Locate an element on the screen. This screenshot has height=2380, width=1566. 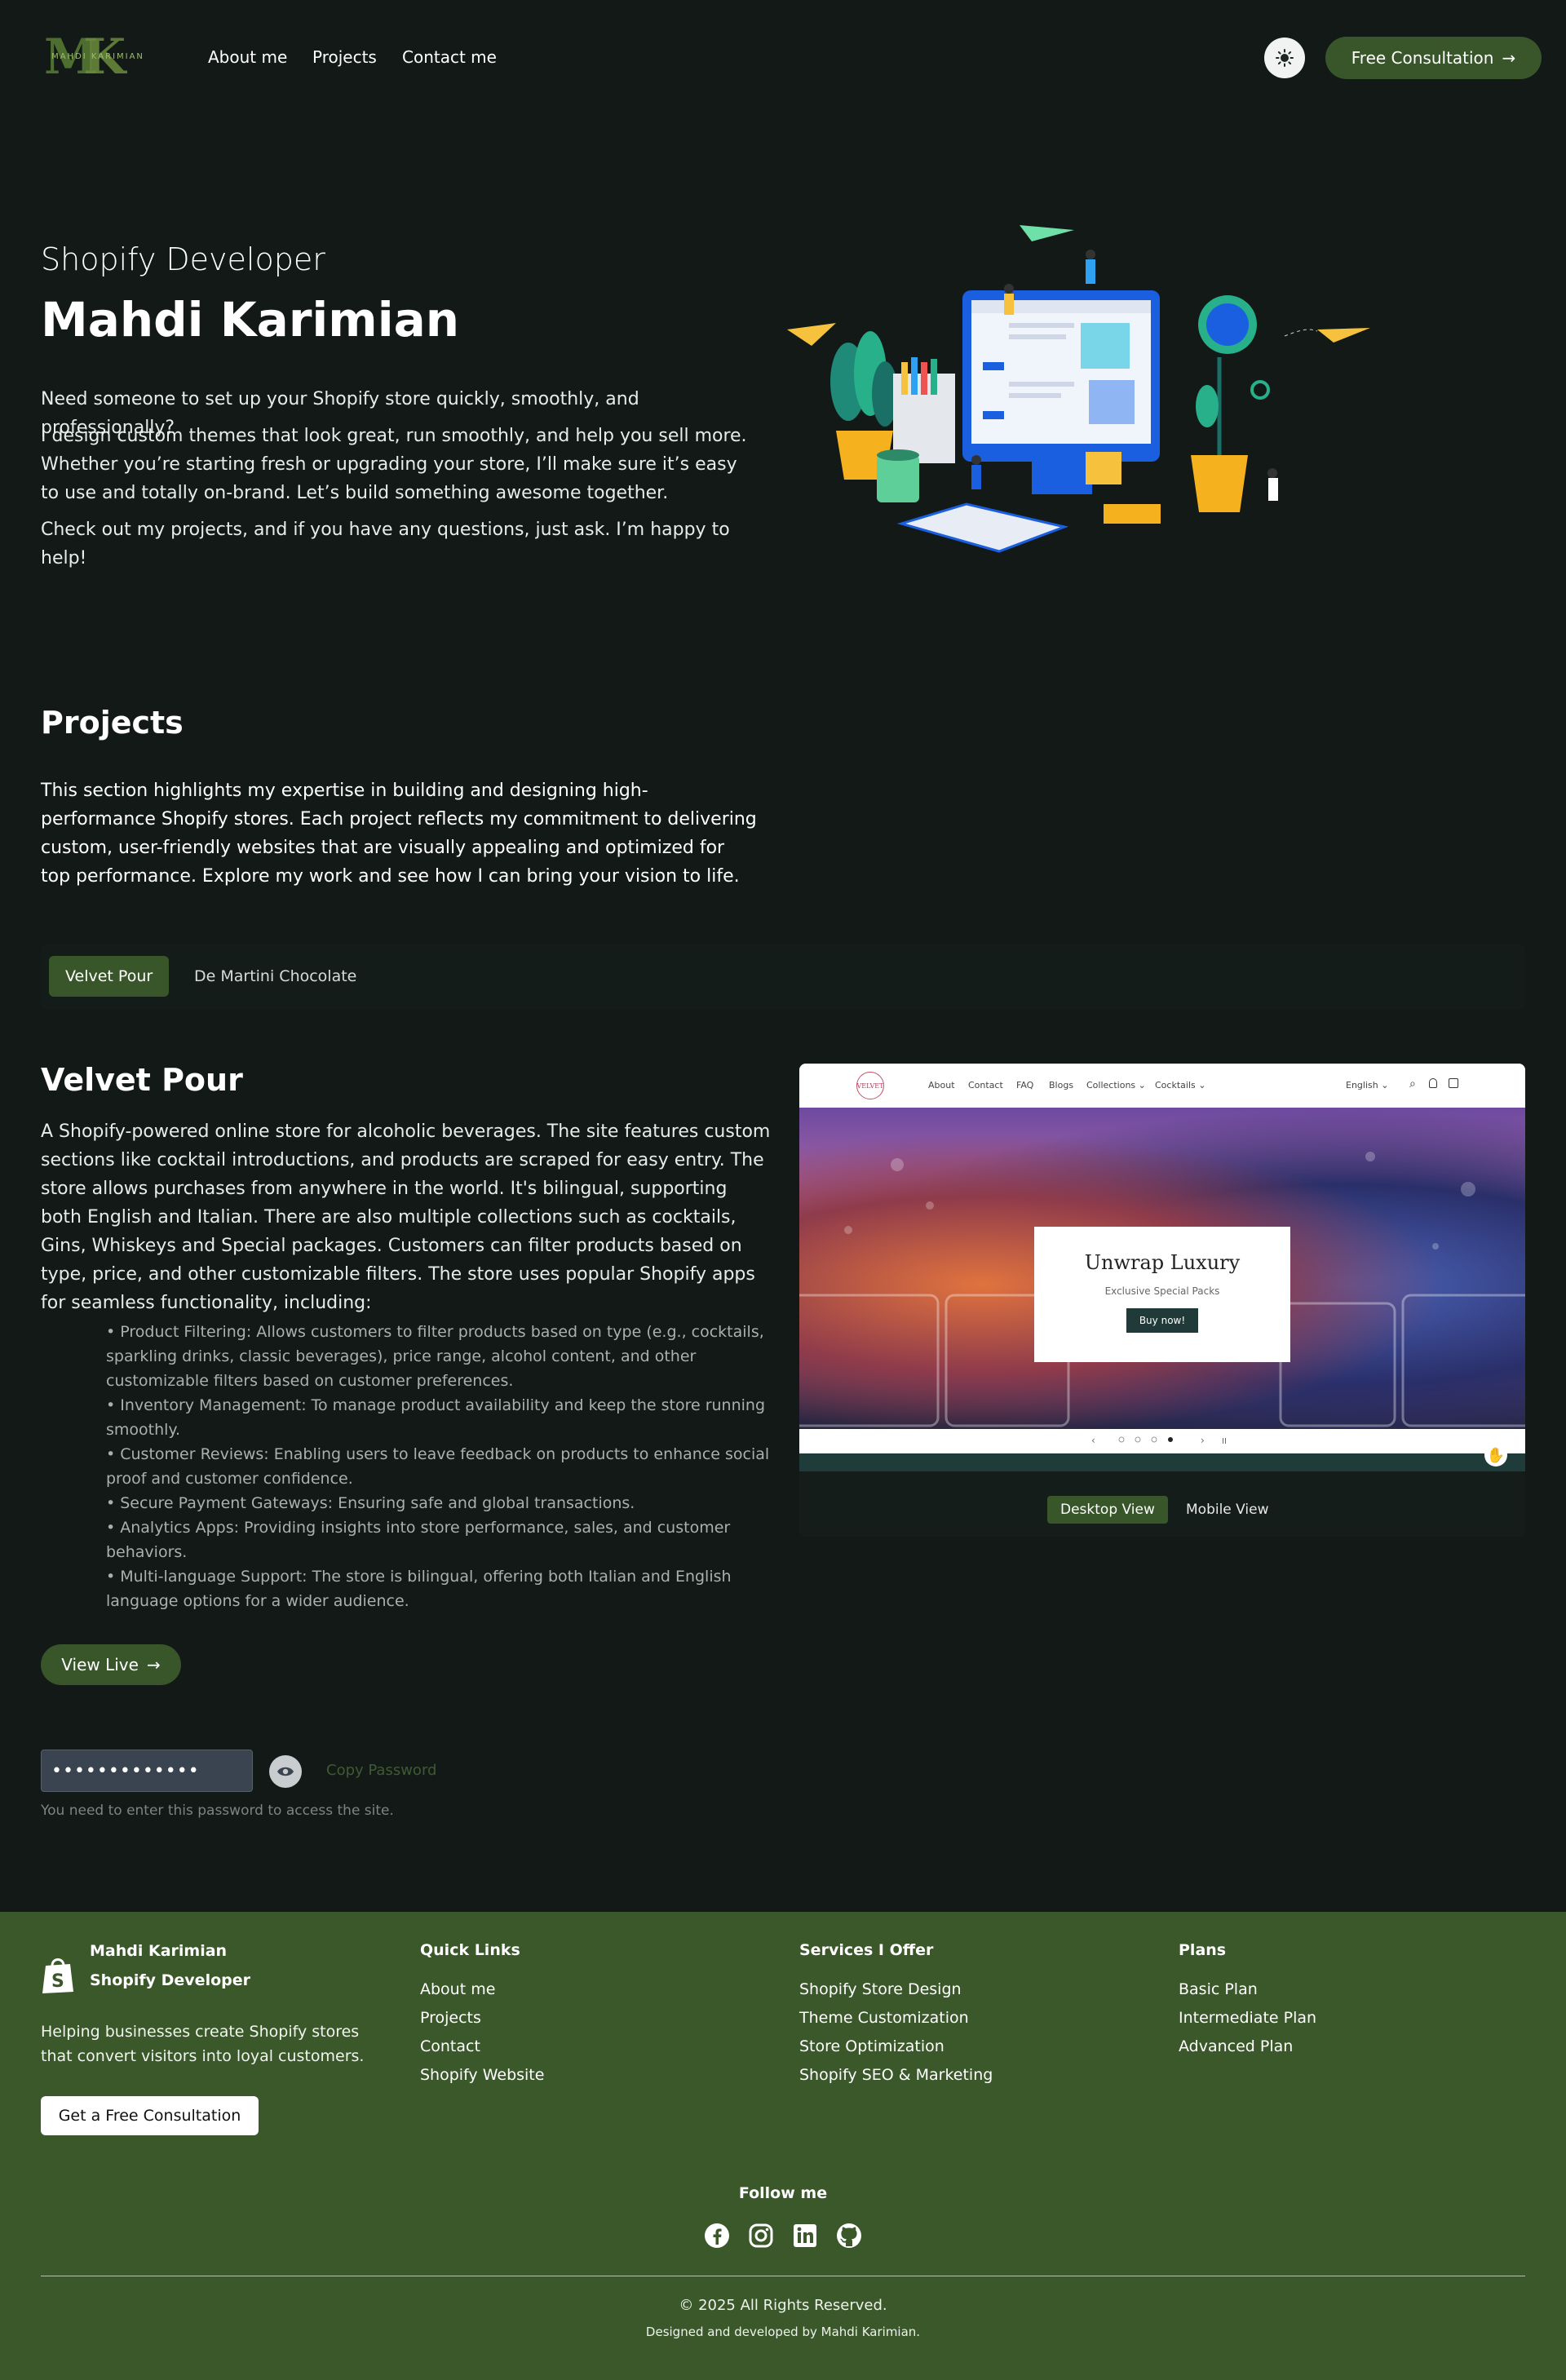
preview-cart-icon is located at coordinates (1453, 1083).